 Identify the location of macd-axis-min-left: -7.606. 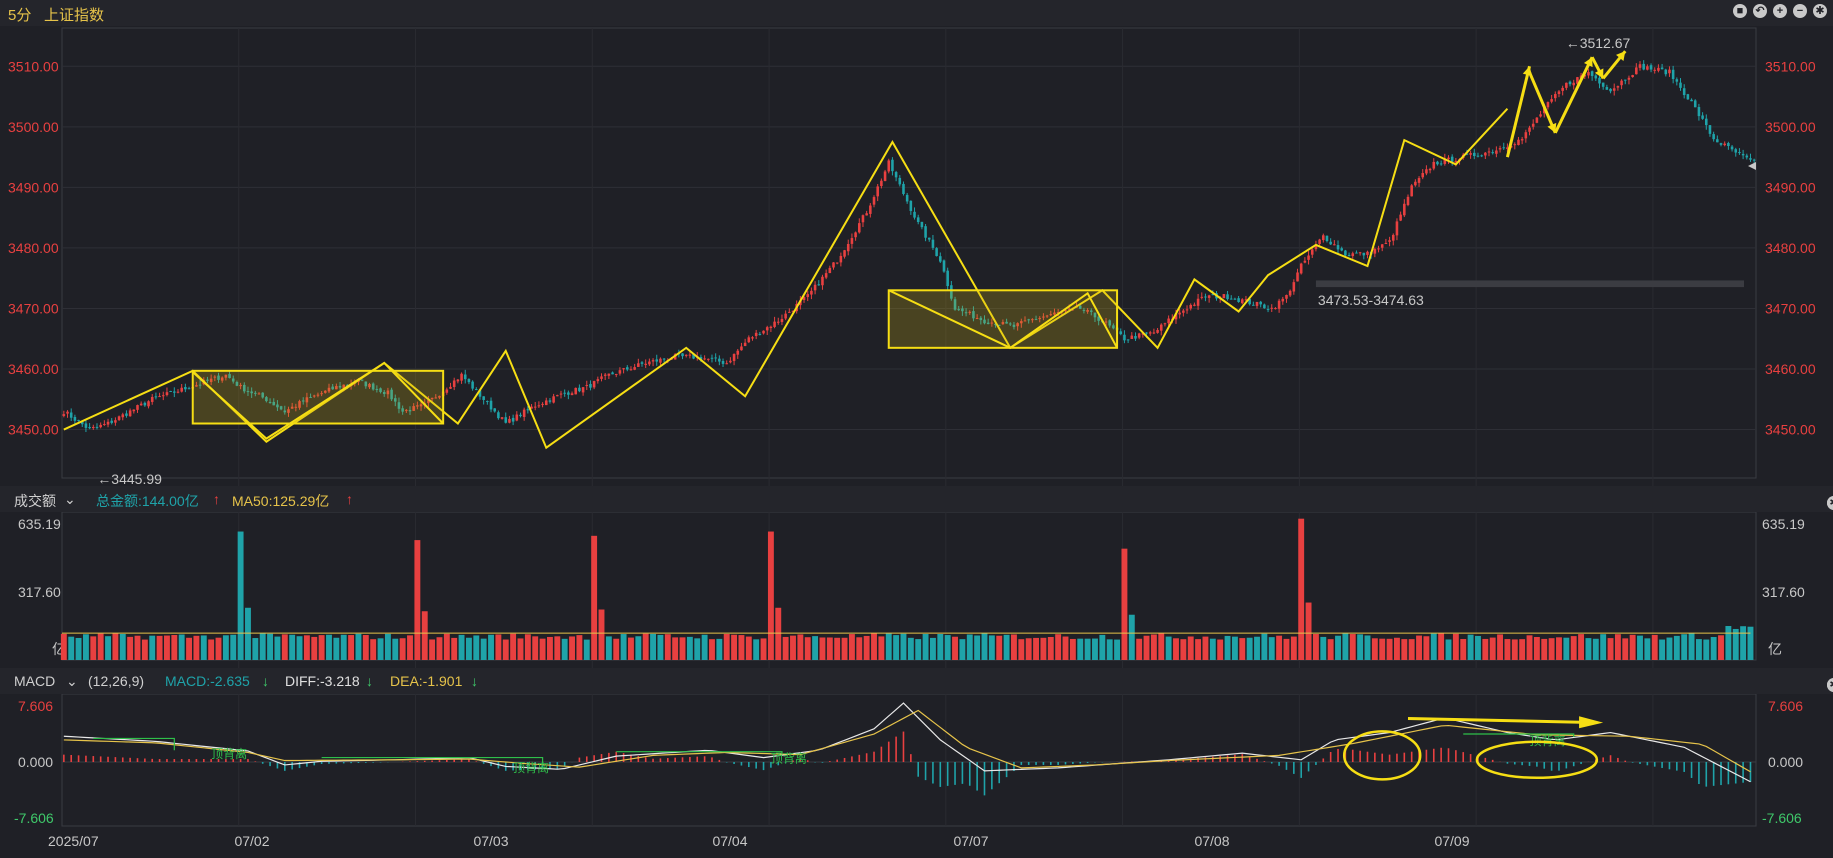
(34, 818).